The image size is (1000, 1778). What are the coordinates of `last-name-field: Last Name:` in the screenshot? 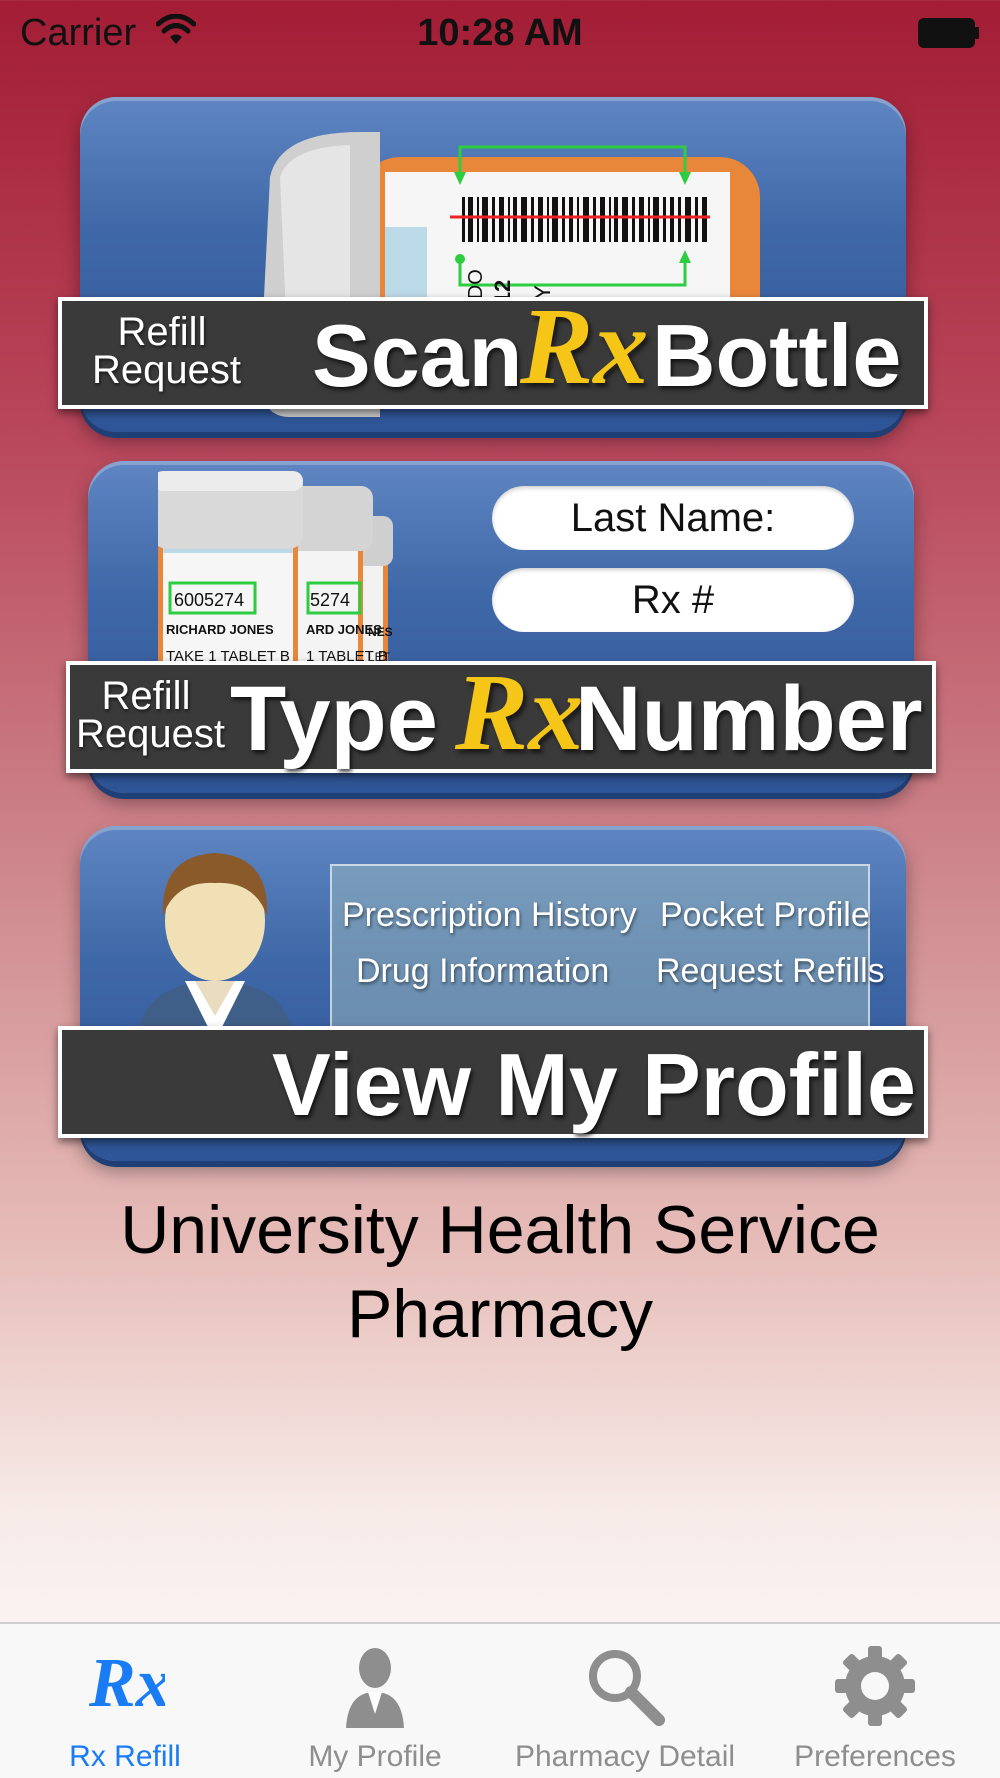 It's located at (673, 518).